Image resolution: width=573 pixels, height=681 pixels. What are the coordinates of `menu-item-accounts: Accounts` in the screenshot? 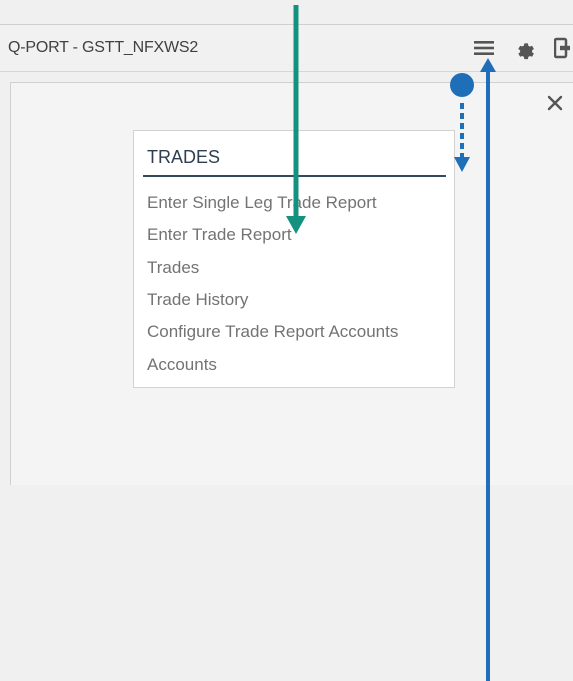 It's located at (182, 365).